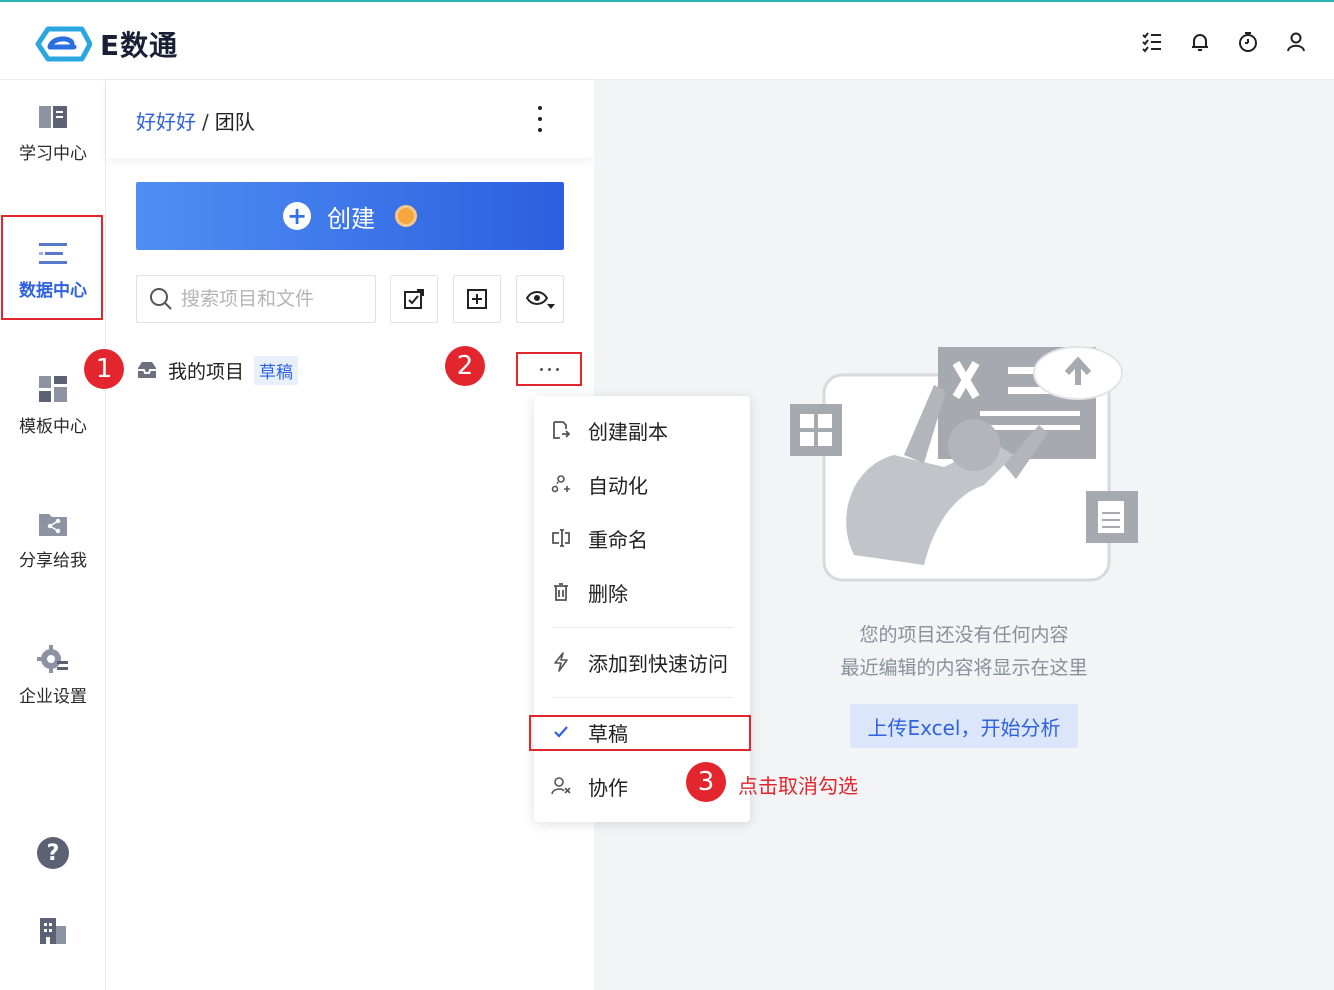 This screenshot has height=990, width=1334. I want to click on more-vertical-icon, so click(540, 119).